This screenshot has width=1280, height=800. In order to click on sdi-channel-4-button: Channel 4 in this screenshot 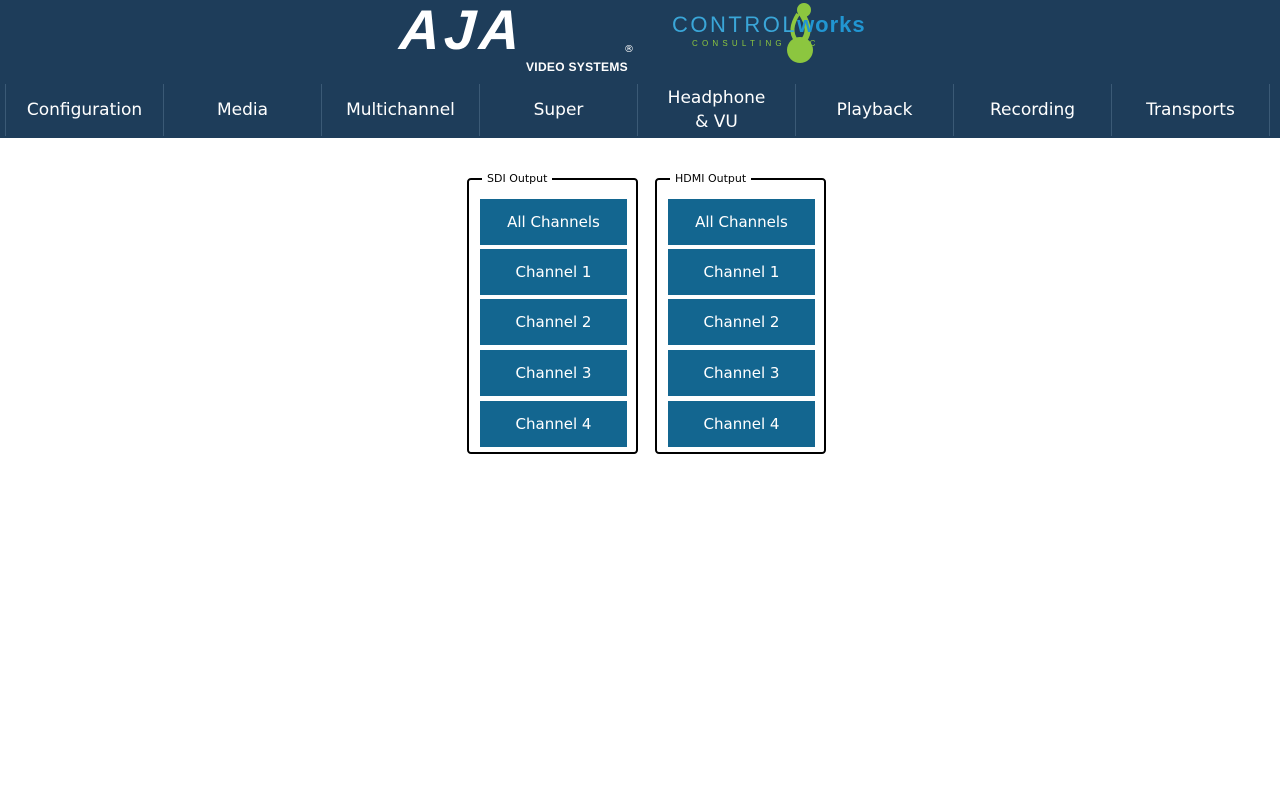, I will do `click(553, 424)`.